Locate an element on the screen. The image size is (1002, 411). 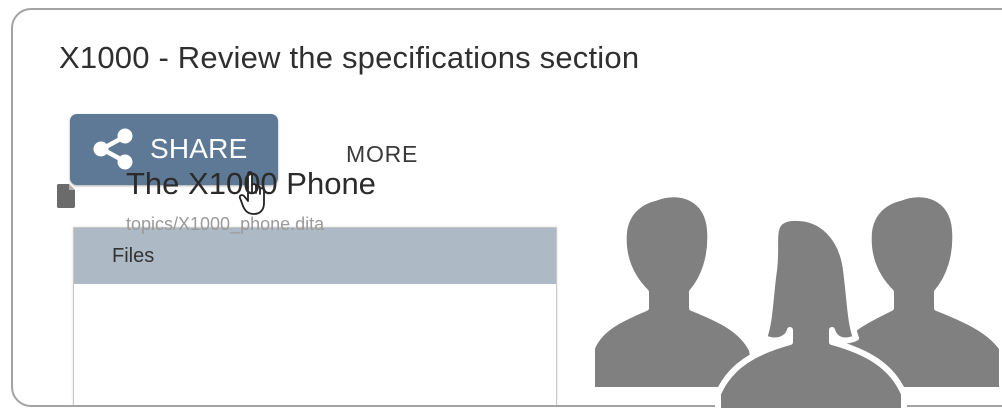
files-header: Files is located at coordinates (315, 256).